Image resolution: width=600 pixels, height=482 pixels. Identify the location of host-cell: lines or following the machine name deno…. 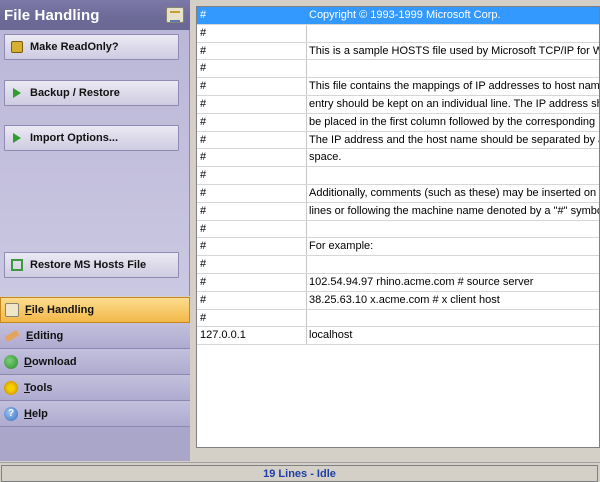
(453, 211).